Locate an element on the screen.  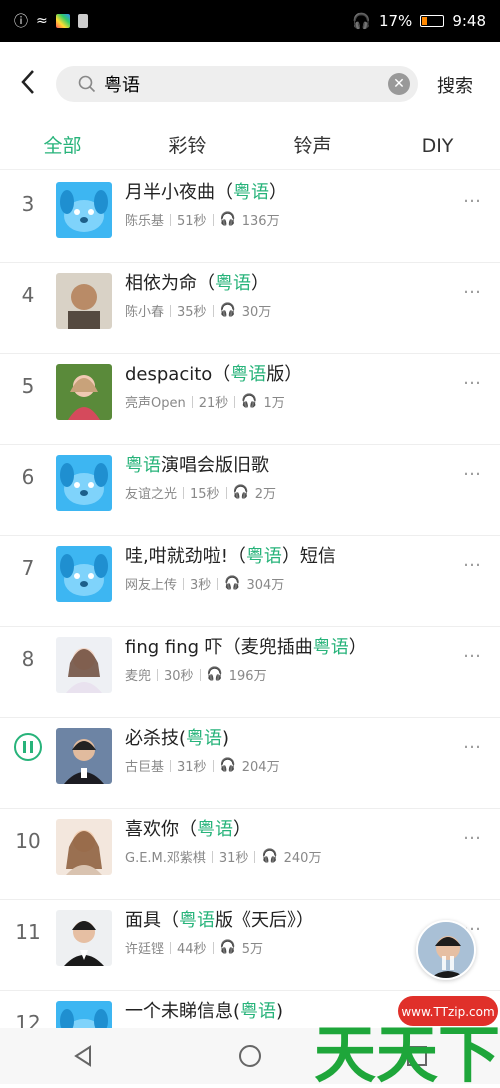
play-count: 30万 is located at coordinates (256, 312).